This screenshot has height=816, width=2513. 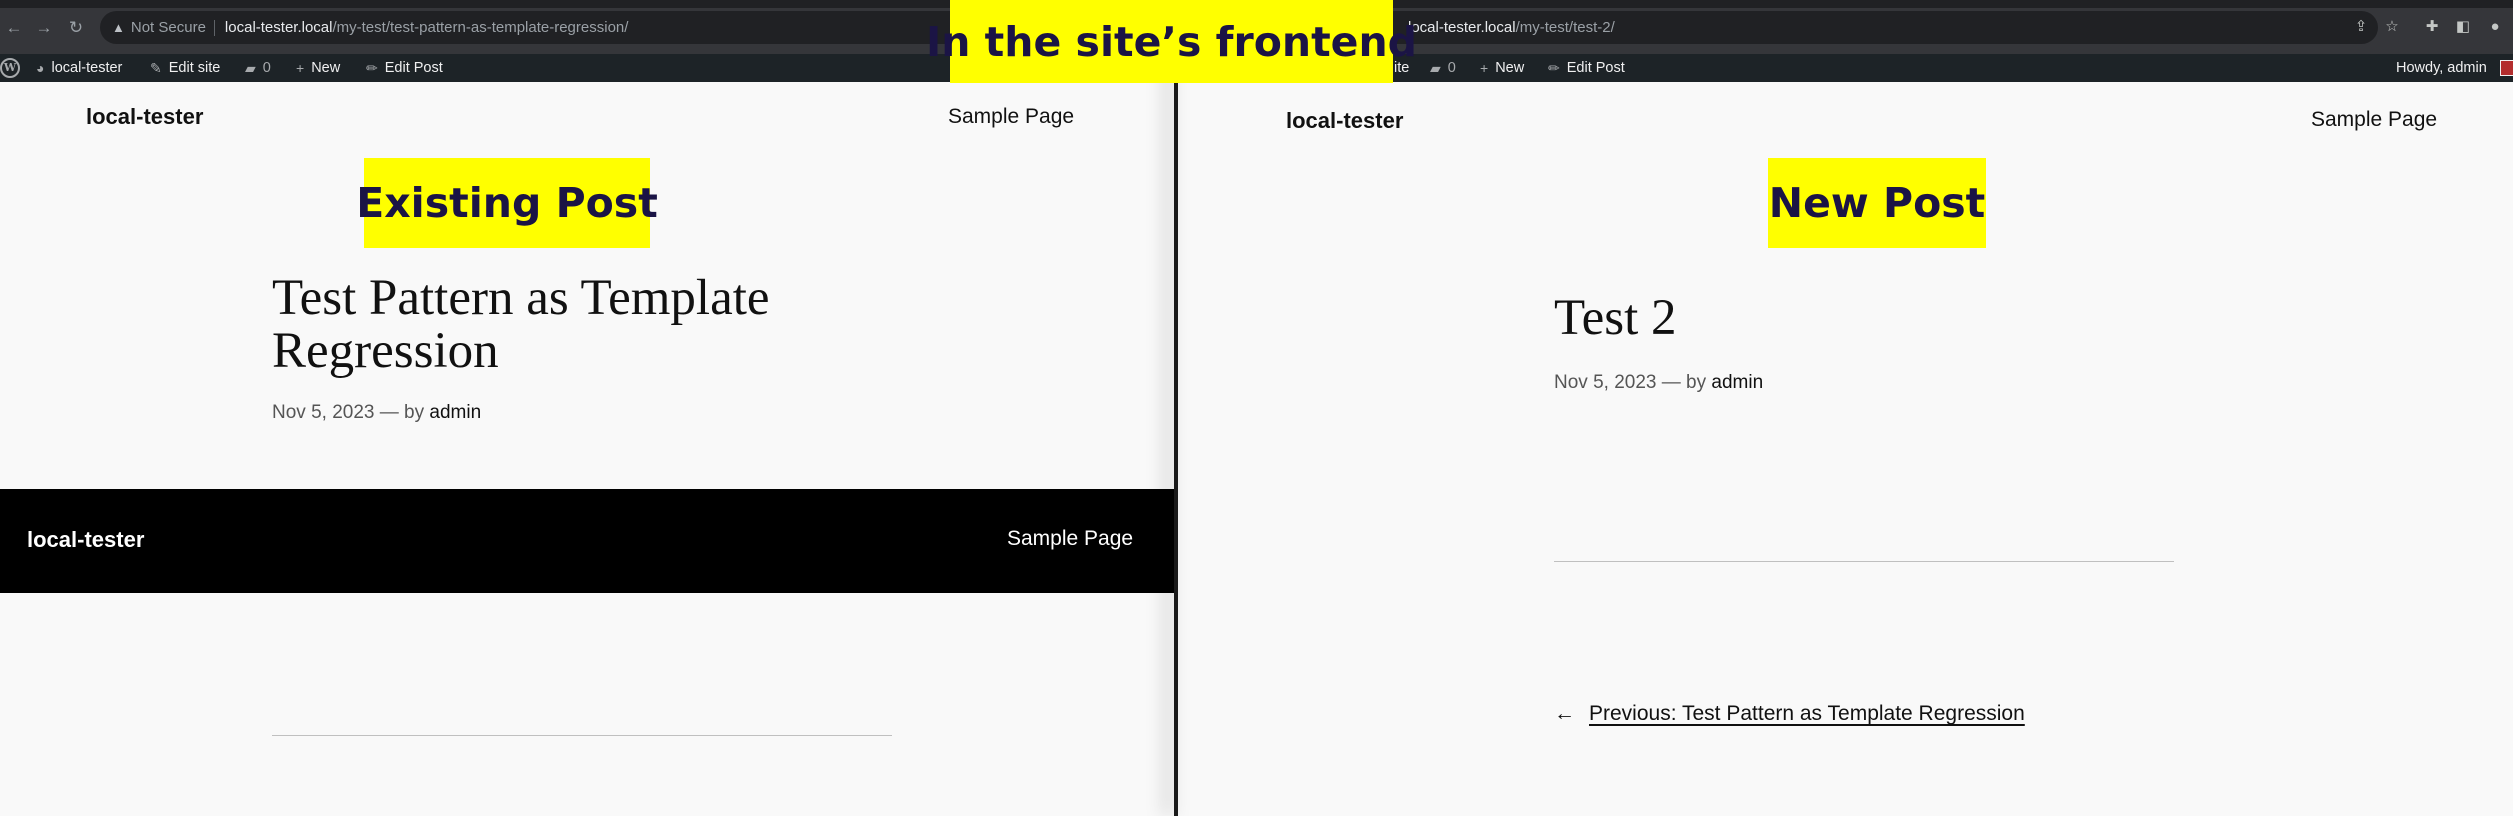 What do you see at coordinates (587, 541) in the screenshot?
I see `template-part-band: local-tester Sample Page` at bounding box center [587, 541].